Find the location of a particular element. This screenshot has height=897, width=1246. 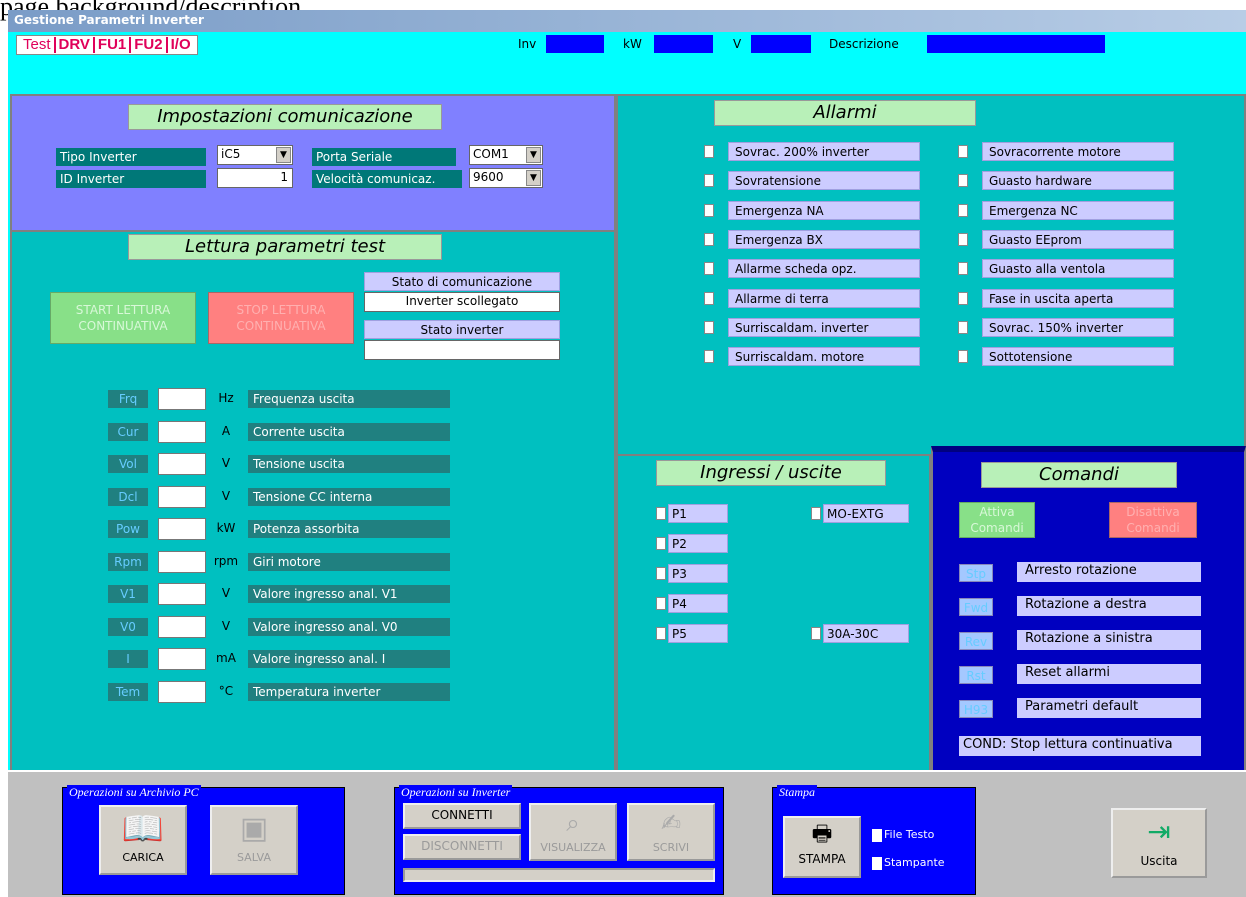

command-stp-button: Stp is located at coordinates (976, 573).